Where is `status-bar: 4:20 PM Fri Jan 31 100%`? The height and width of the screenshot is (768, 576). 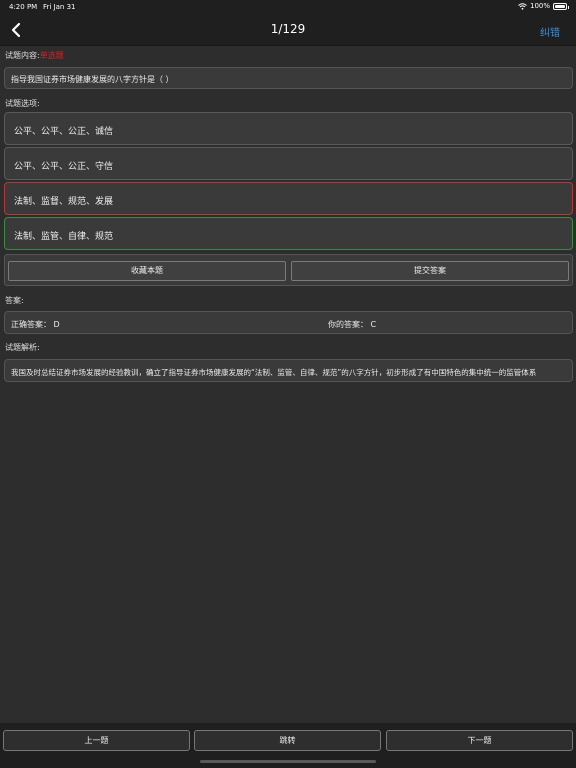 status-bar: 4:20 PM Fri Jan 31 100% is located at coordinates (288, 7).